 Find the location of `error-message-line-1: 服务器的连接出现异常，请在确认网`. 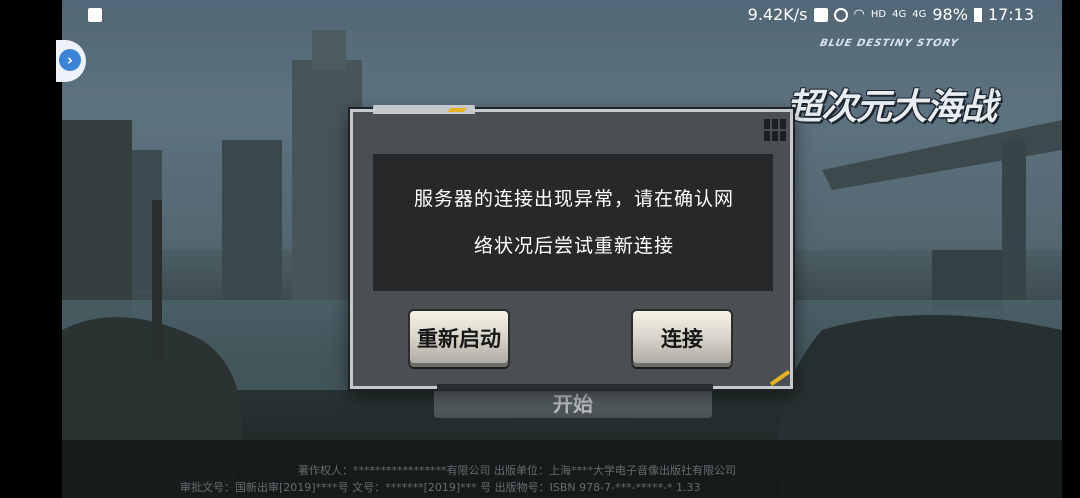

error-message-line-1: 服务器的连接出现异常，请在确认网 is located at coordinates (573, 199).